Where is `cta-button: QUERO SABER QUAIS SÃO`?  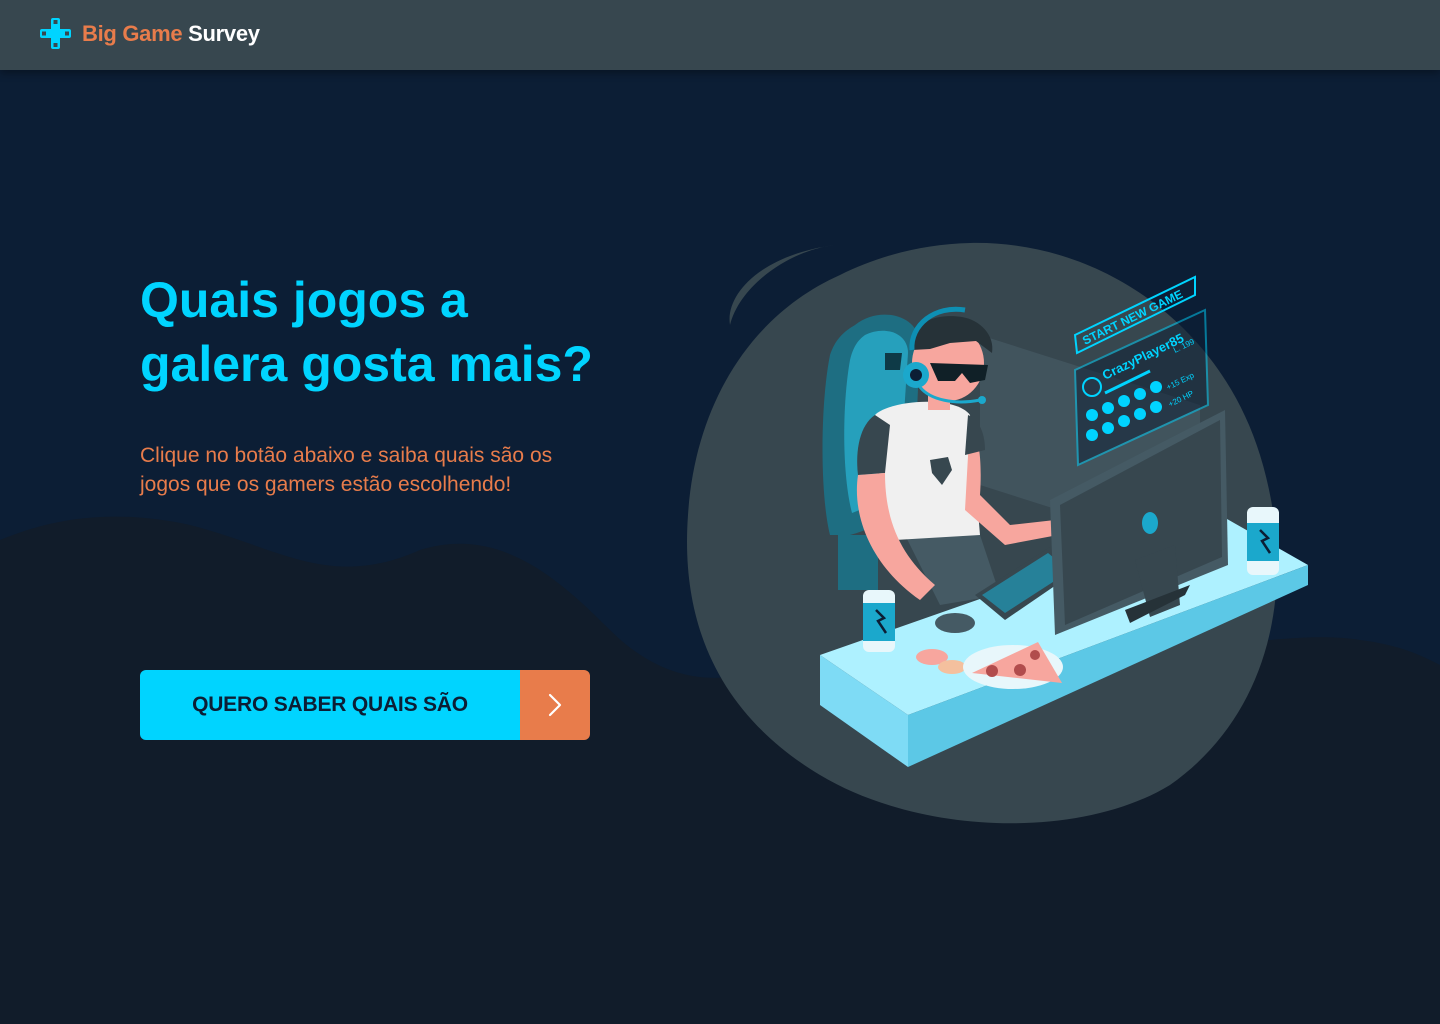
cta-button: QUERO SABER QUAIS SÃO is located at coordinates (365, 705).